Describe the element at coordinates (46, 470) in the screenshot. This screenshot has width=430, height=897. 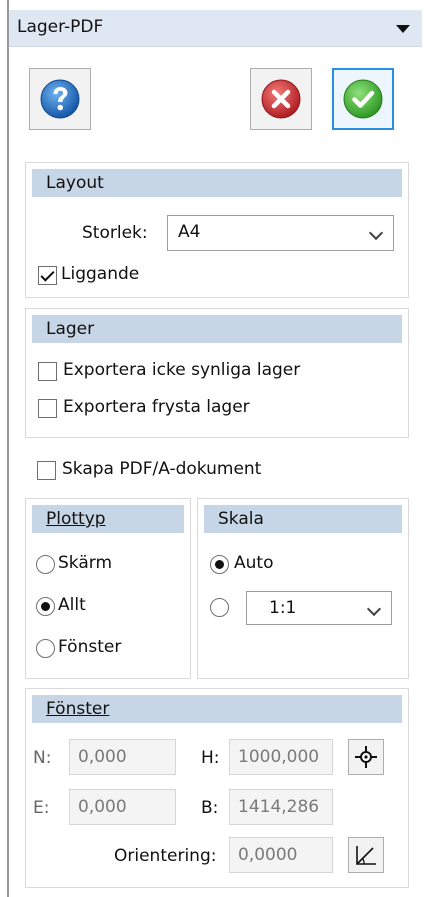
I see `pdfa-checkbox` at that location.